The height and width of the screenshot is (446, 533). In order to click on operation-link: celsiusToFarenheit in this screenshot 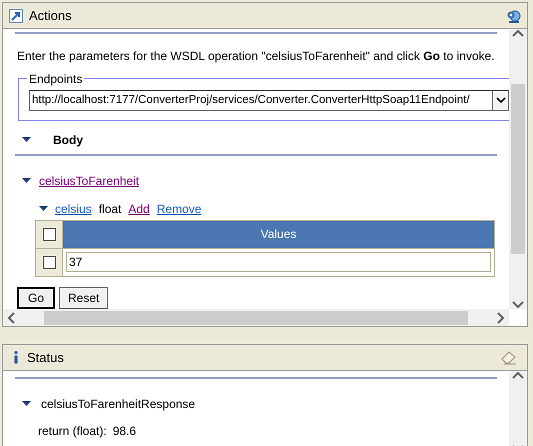, I will do `click(89, 181)`.